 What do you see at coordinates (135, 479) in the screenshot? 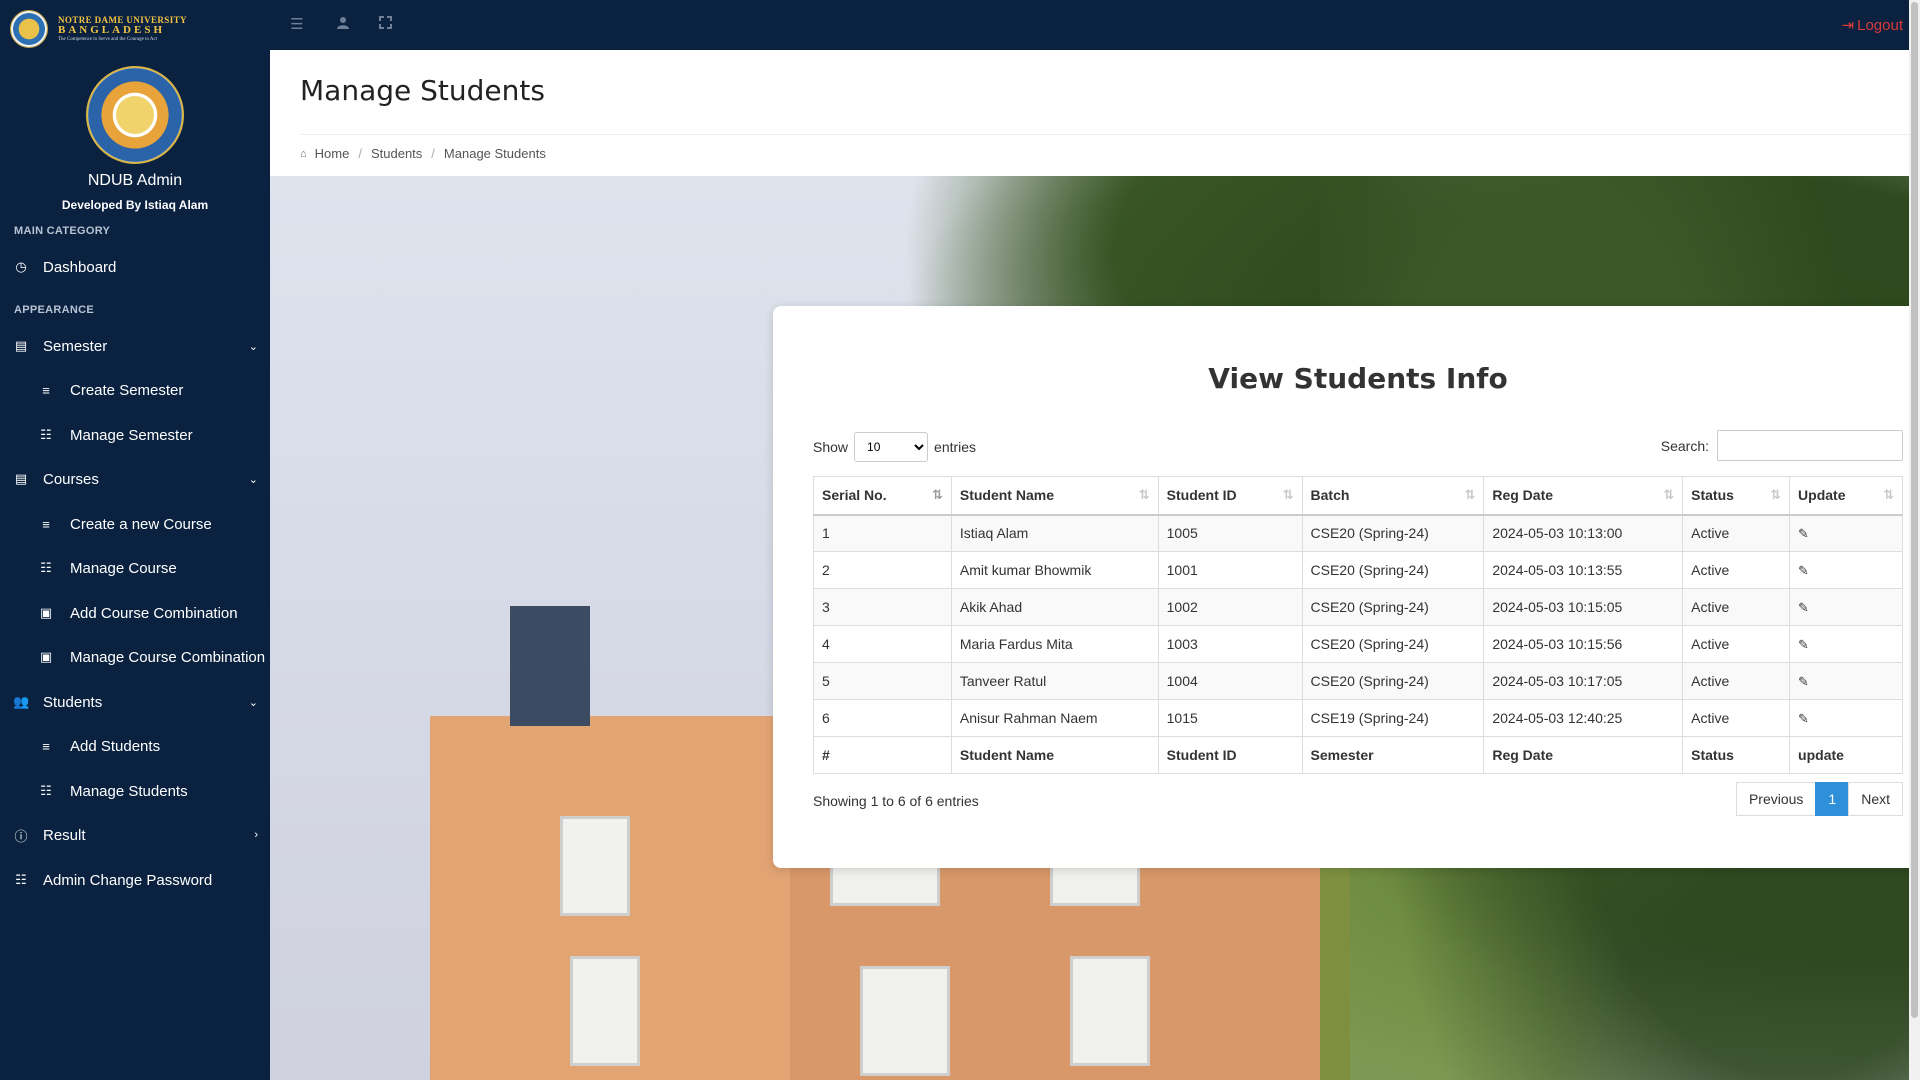
I see `sidebar-item-courses: ▤ Courses ⌄` at bounding box center [135, 479].